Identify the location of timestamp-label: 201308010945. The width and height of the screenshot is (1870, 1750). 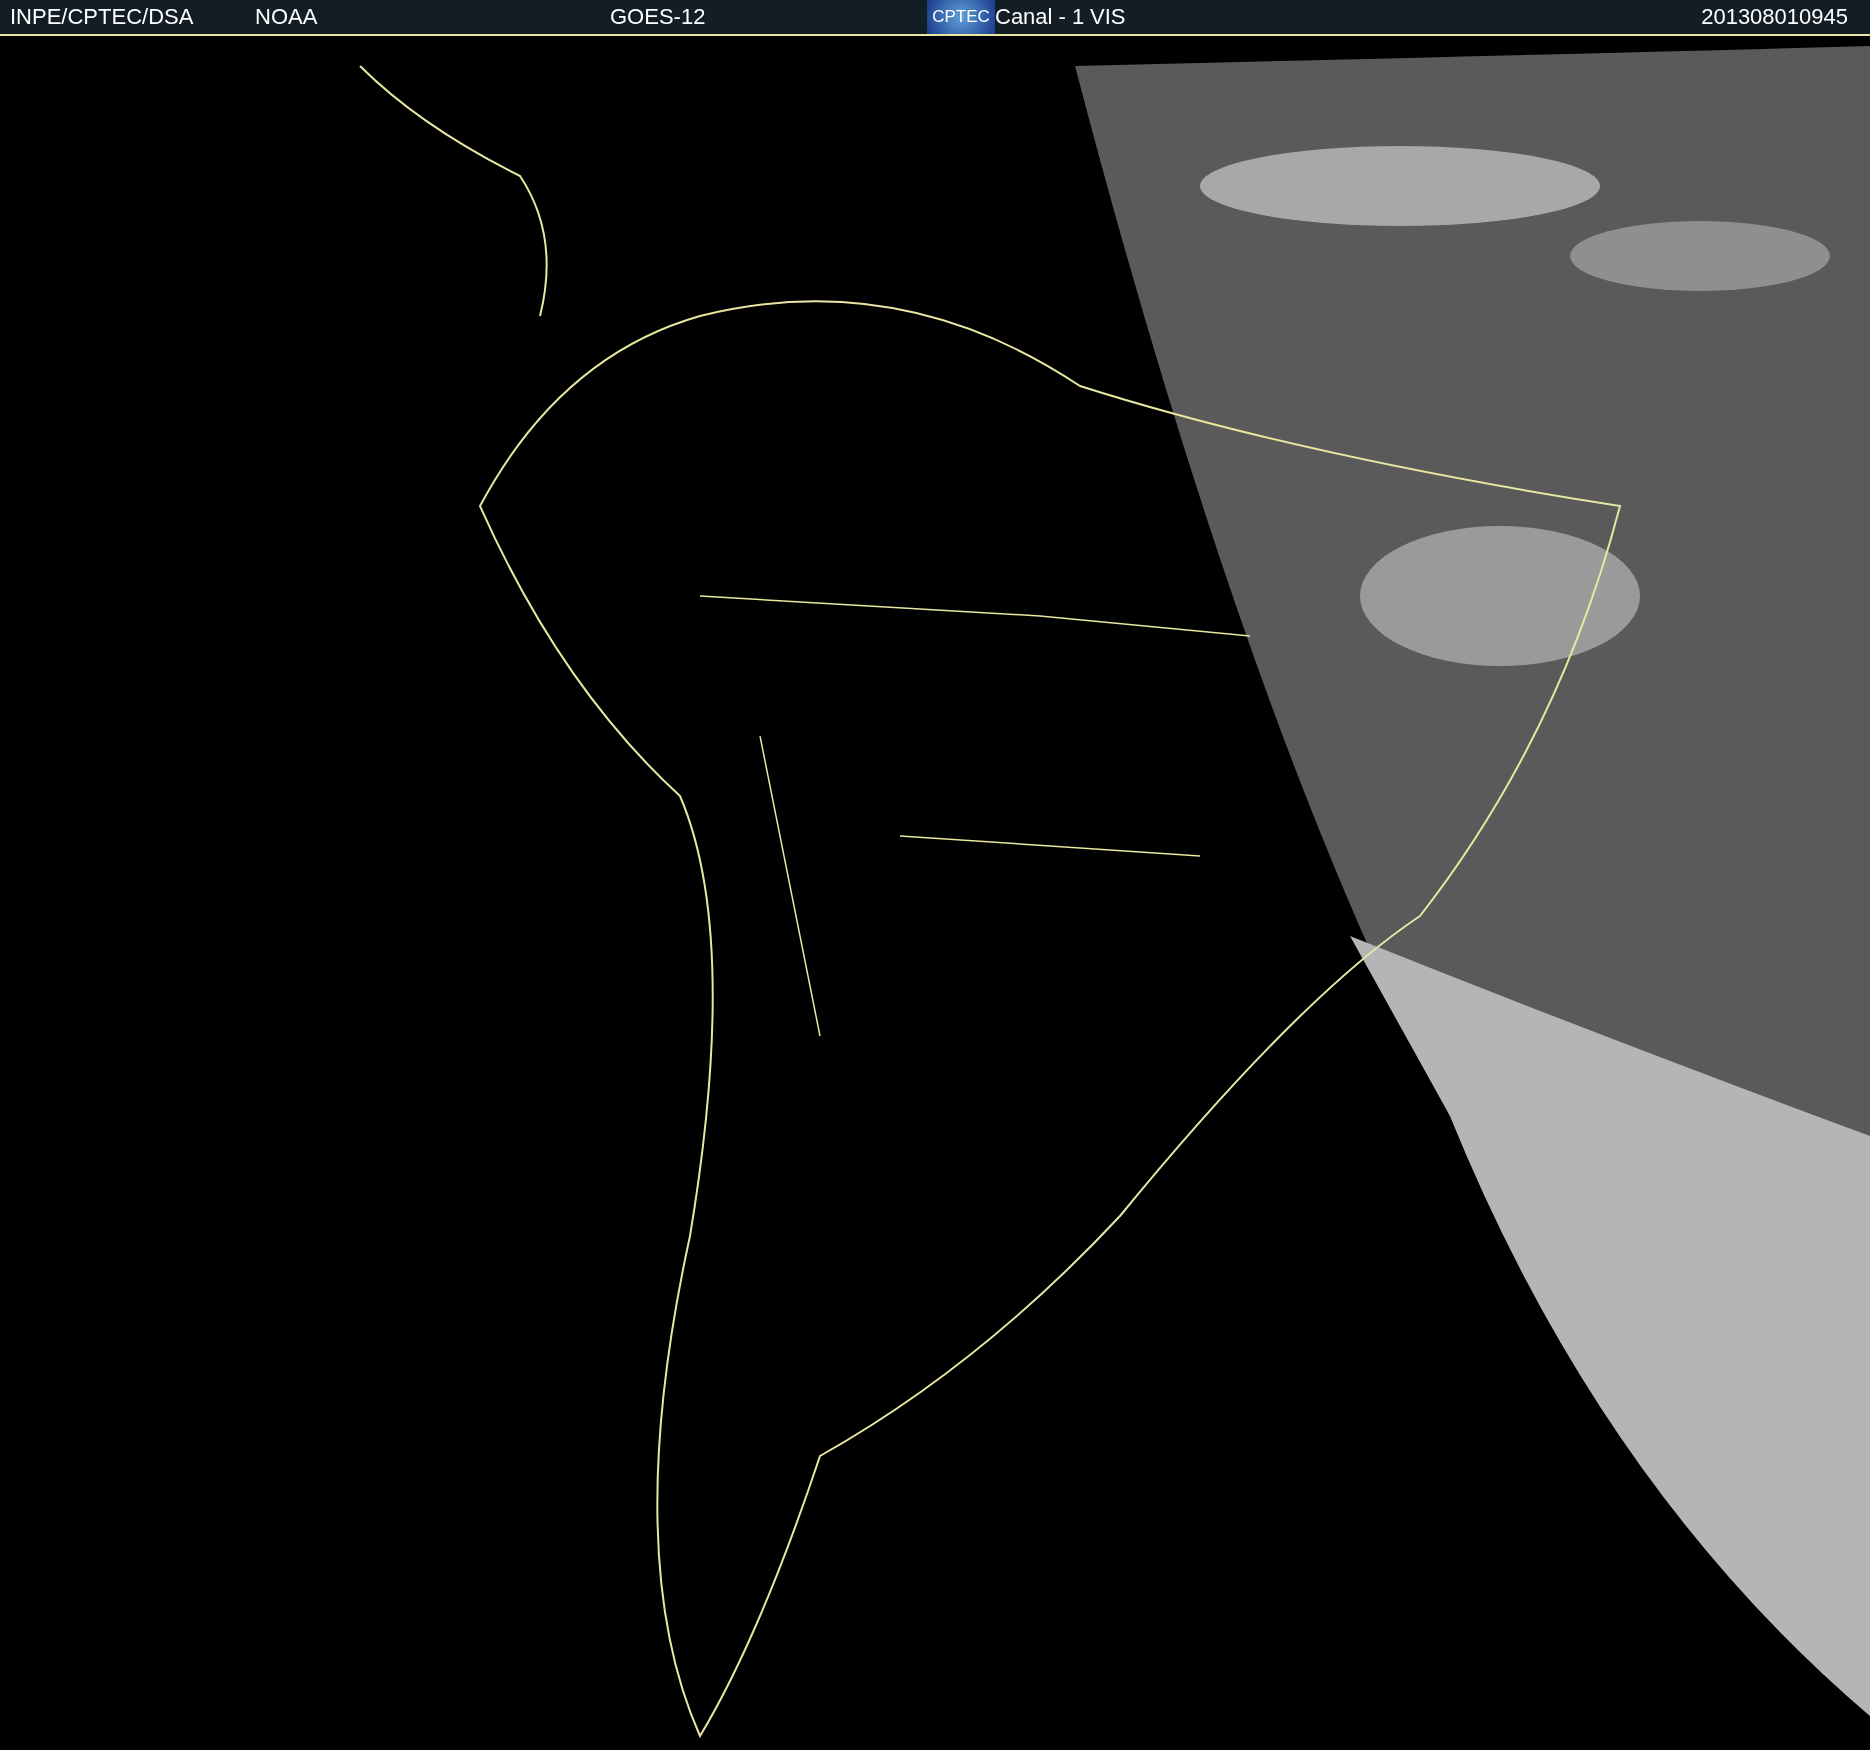
(1774, 17).